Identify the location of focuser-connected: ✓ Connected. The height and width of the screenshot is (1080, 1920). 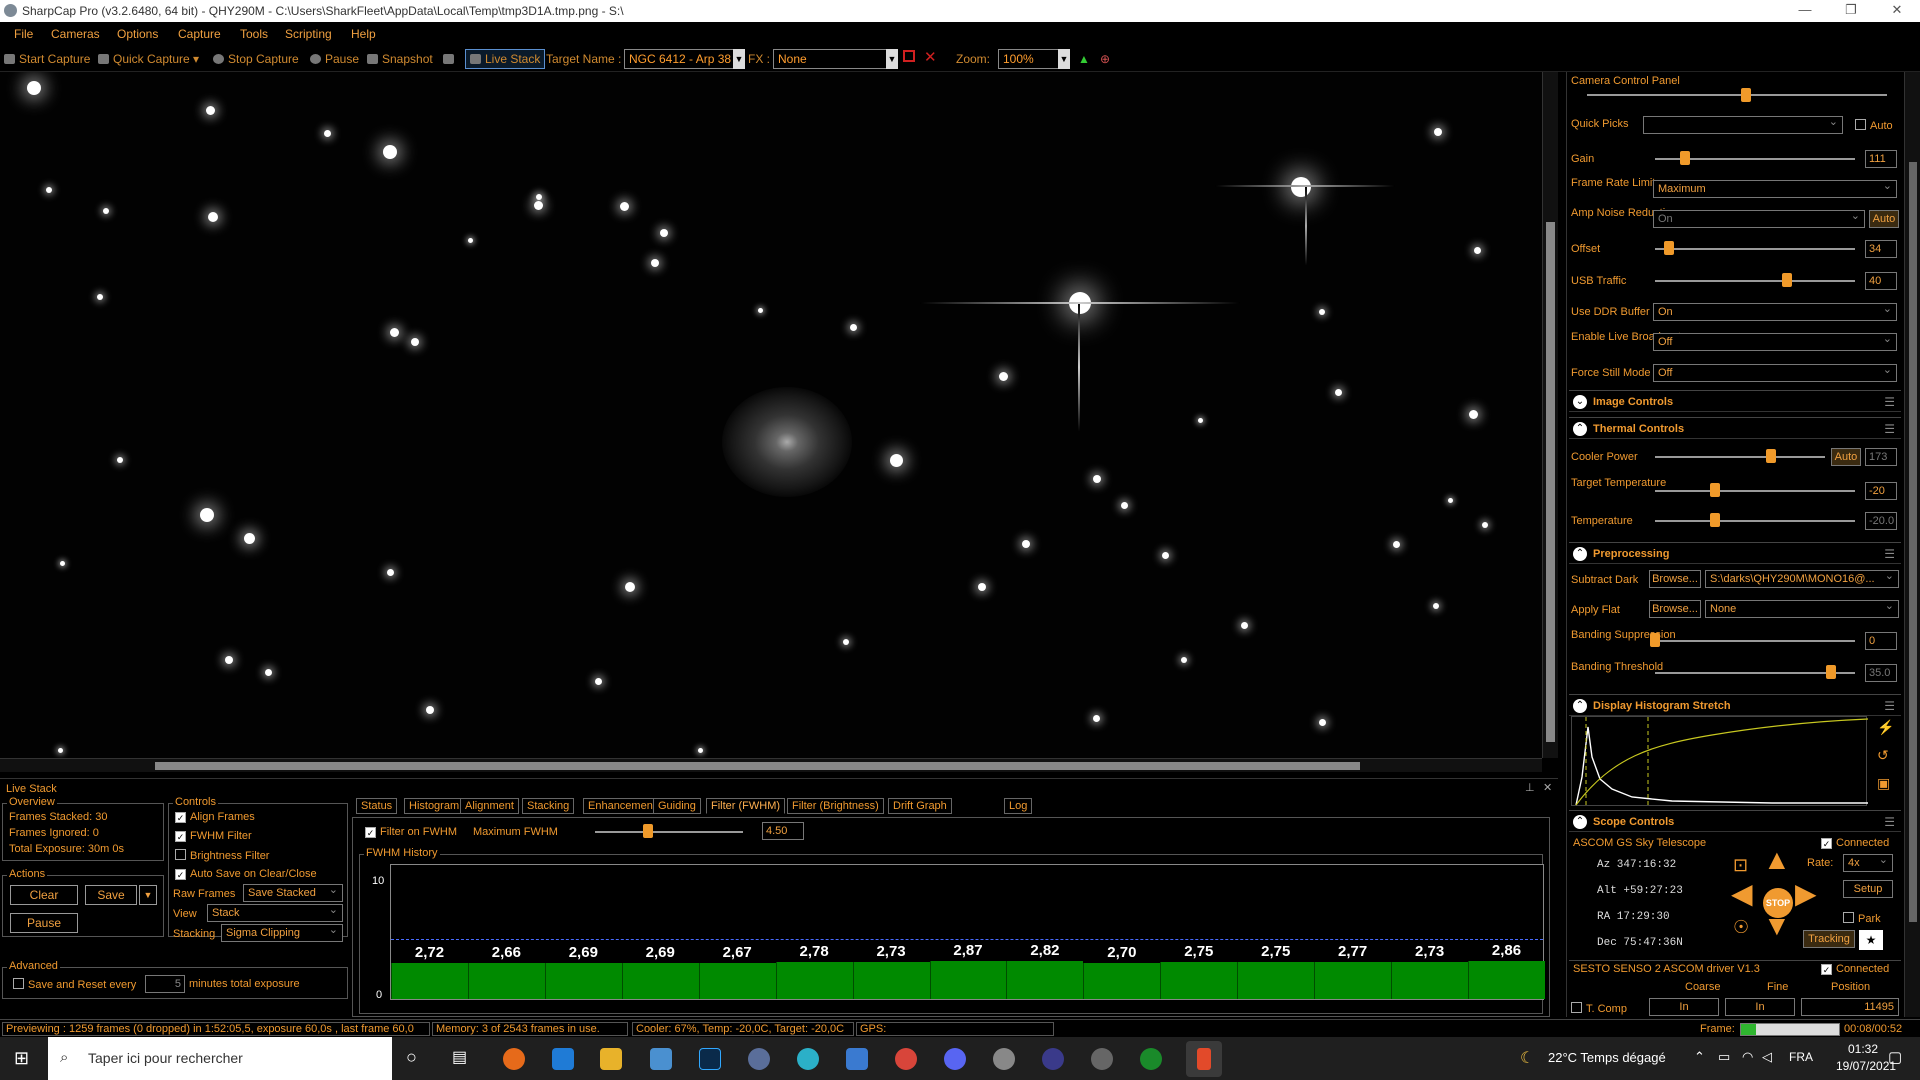
(1855, 969).